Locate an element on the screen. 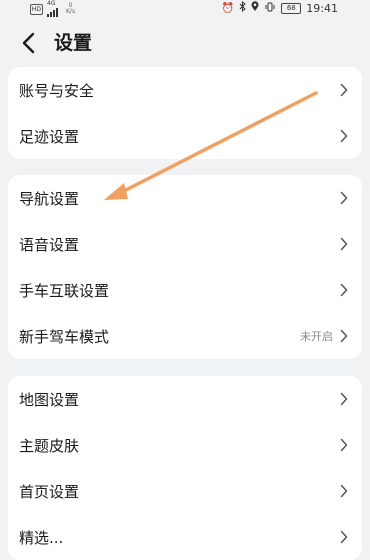  row-theme-skin: 主题皮肤 is located at coordinates (185, 445).